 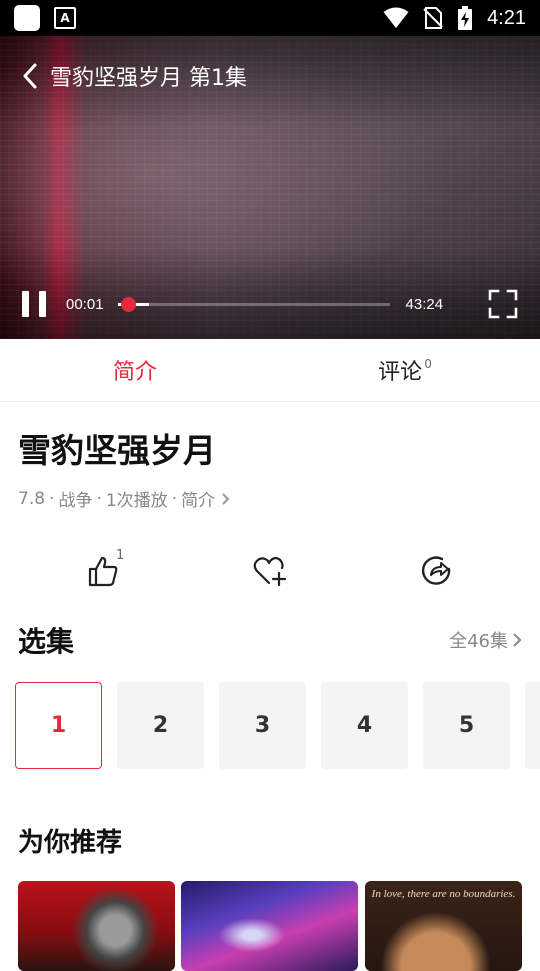 What do you see at coordinates (396, 17) in the screenshot?
I see `wifi-icon` at bounding box center [396, 17].